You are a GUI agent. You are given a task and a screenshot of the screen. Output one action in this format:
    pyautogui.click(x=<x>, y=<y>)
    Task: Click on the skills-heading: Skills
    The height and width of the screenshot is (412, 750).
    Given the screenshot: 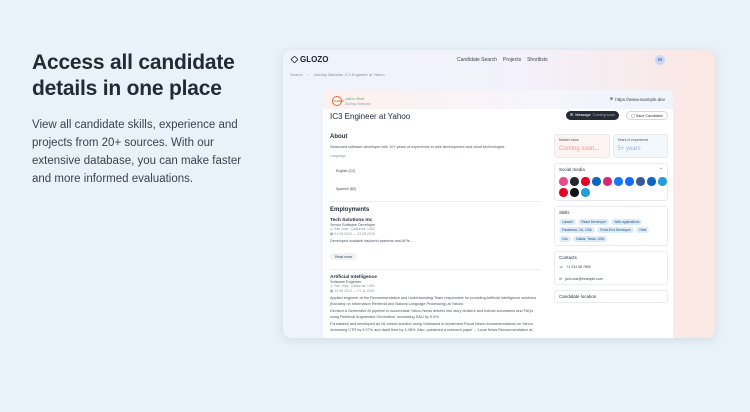 What is the action you would take?
    pyautogui.click(x=564, y=212)
    